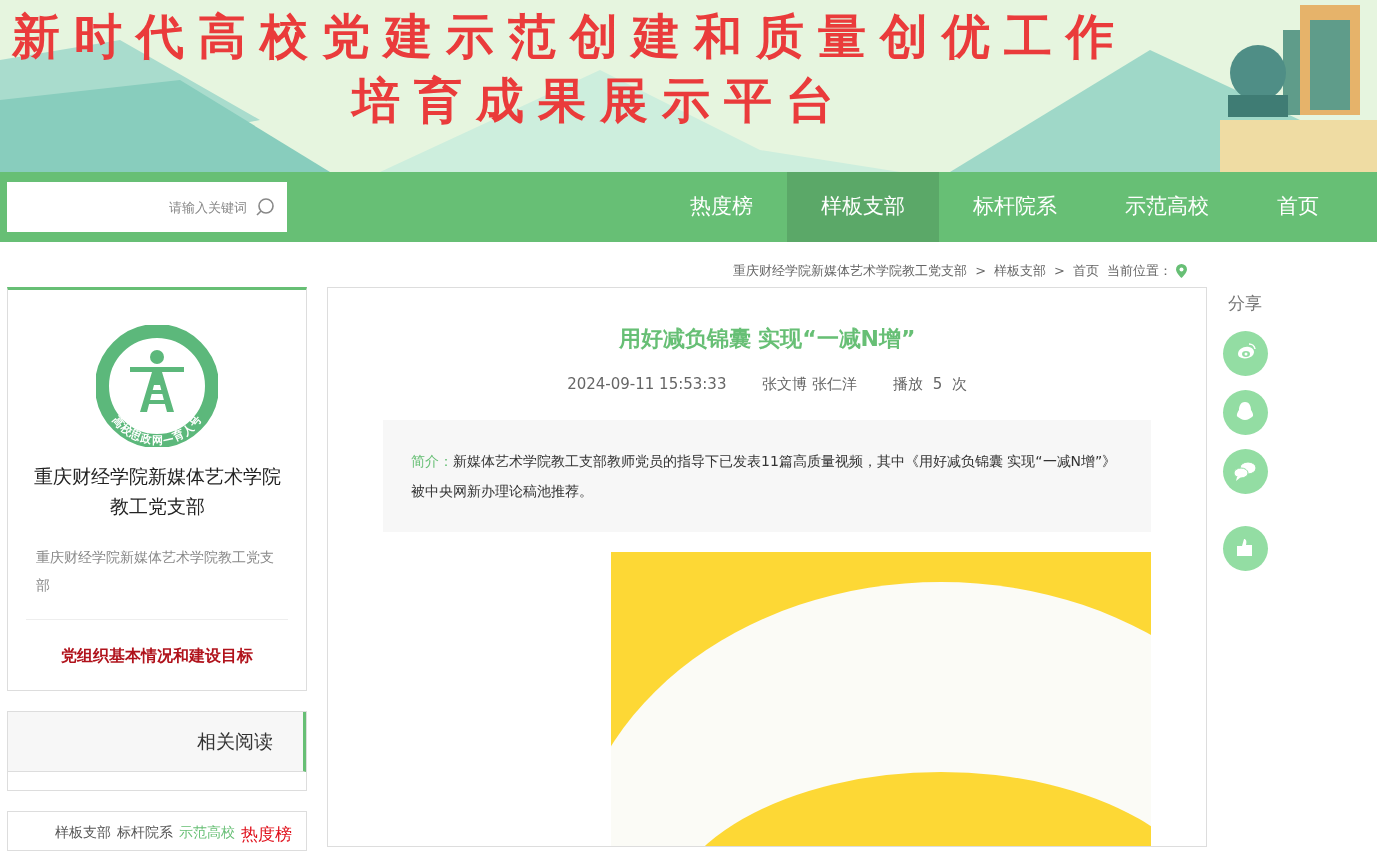 This screenshot has width=1377, height=851. I want to click on publish-date: 2024-09-11 15:53:33, so click(647, 384).